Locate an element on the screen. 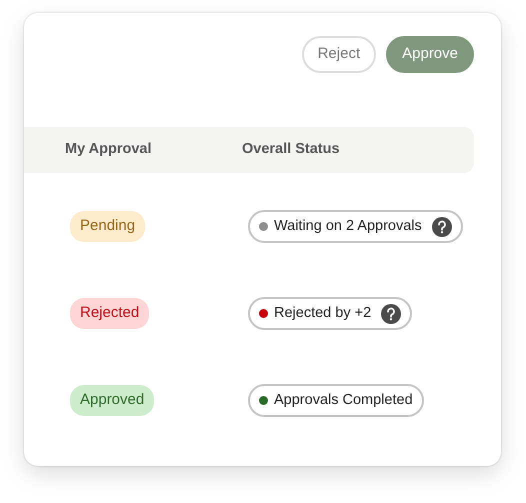  status-text: Rejected by +2 is located at coordinates (323, 313).